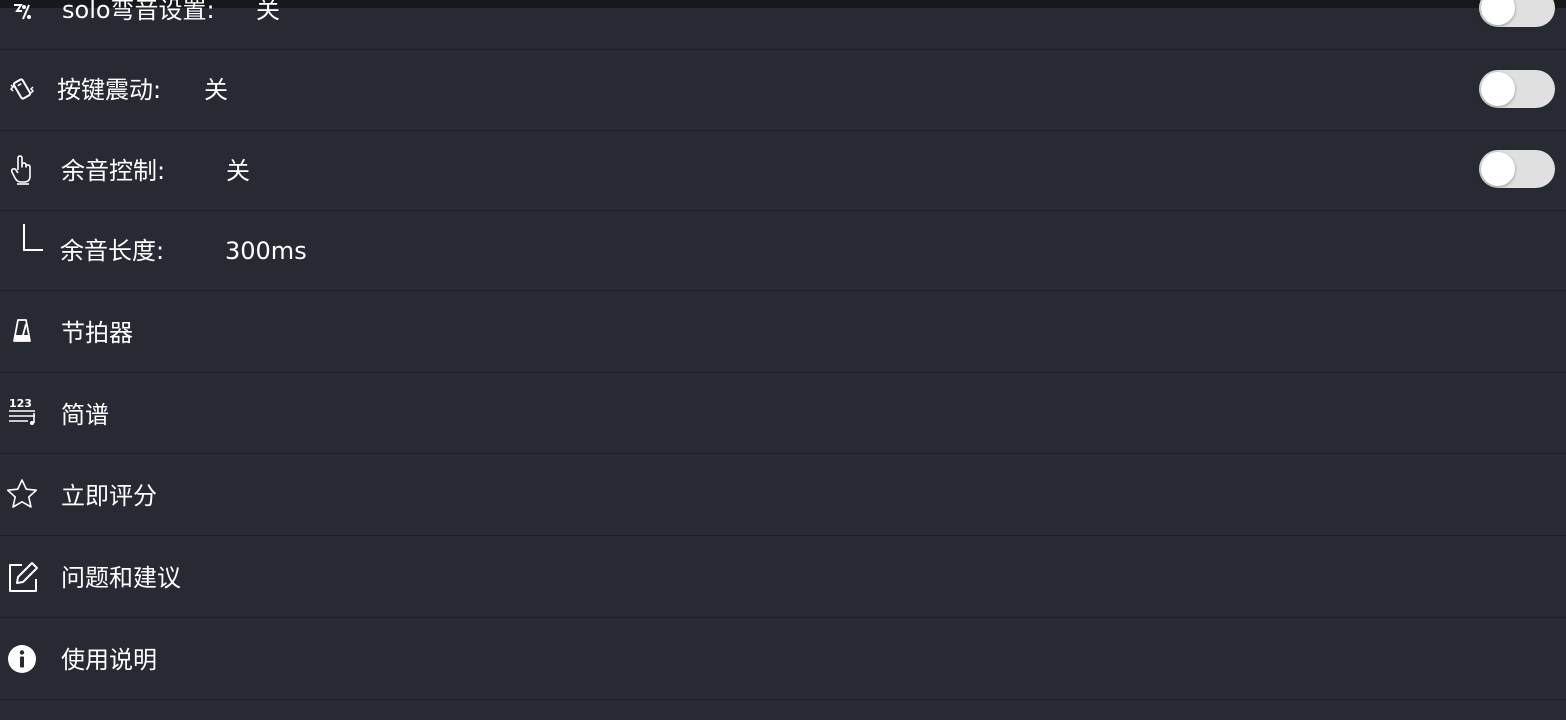 The width and height of the screenshot is (1566, 720). I want to click on settings-row-notation: 123 简谱, so click(783, 413).